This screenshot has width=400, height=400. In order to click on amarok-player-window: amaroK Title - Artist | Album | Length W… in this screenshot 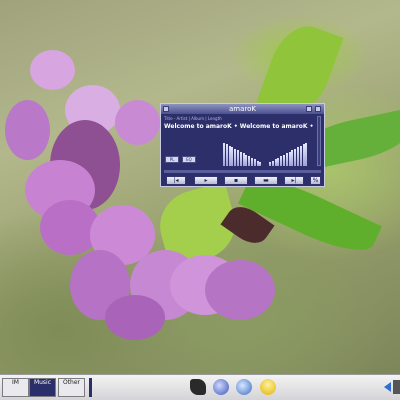, I will do `click(242, 145)`.